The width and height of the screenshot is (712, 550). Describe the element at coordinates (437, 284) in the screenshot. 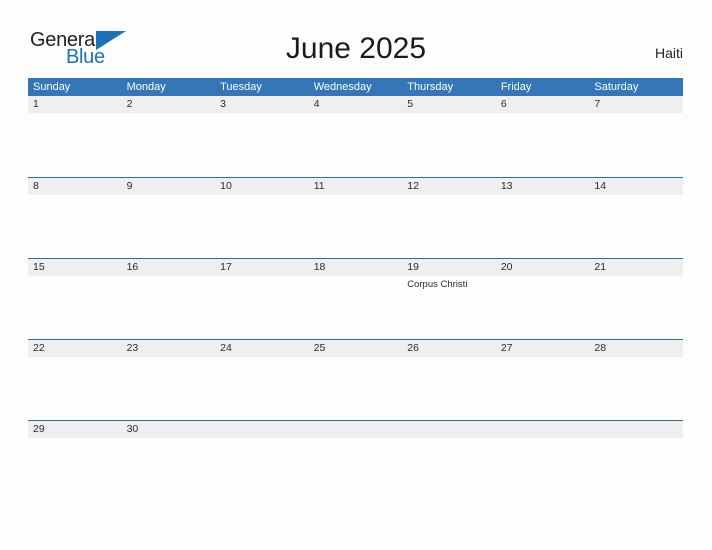

I see `holiday-label: Corpus Christi` at that location.